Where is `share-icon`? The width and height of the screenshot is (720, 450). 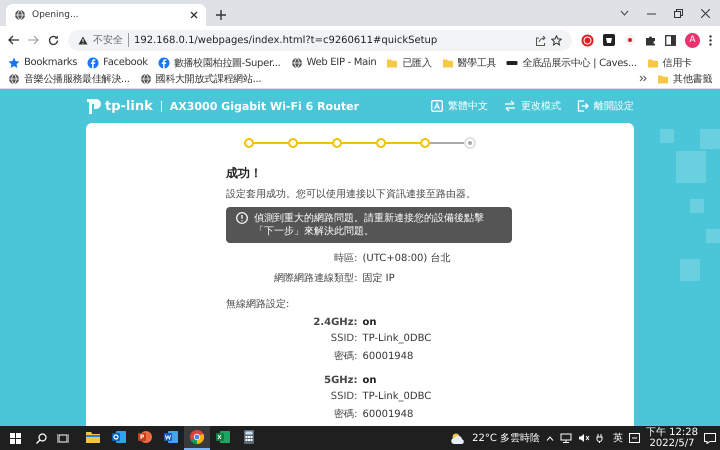 share-icon is located at coordinates (540, 40).